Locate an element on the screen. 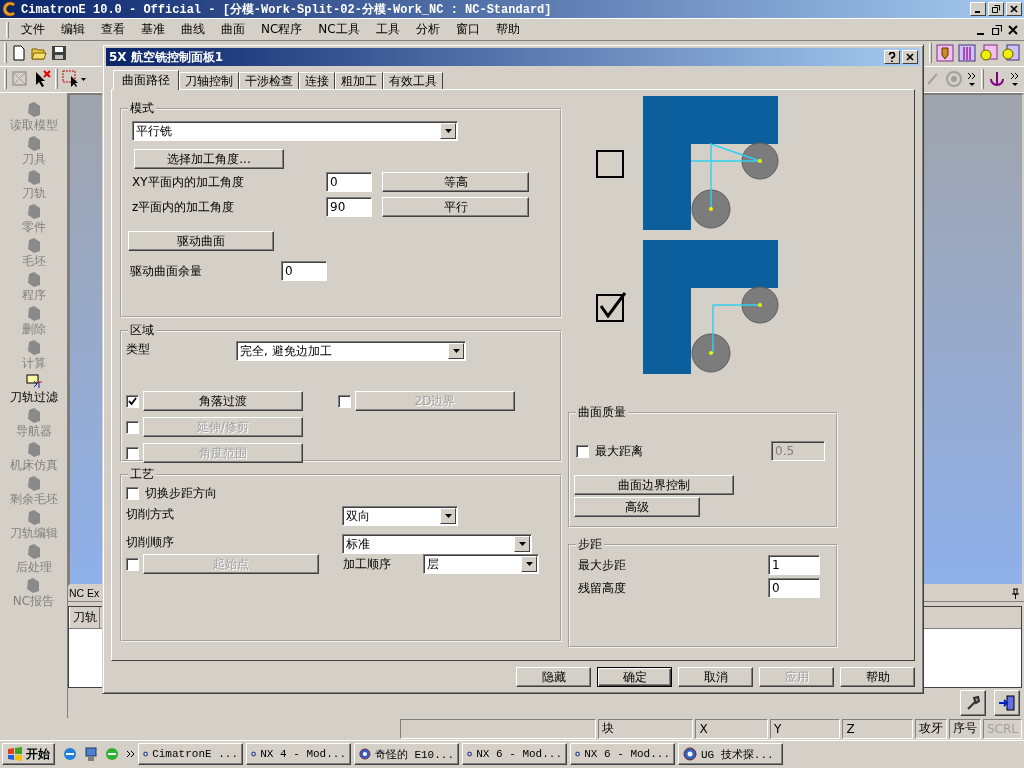 The image size is (1024, 768). dropdown: 标准 is located at coordinates (437, 544).